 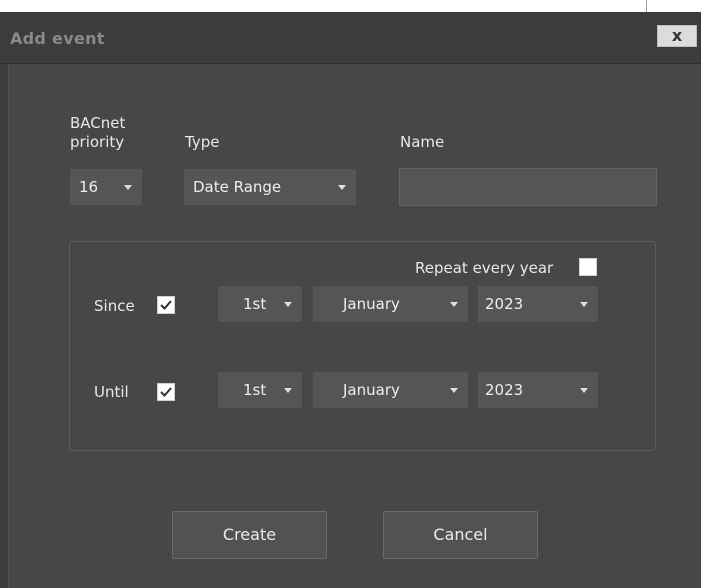 I want to click on close-button: x, so click(x=677, y=36).